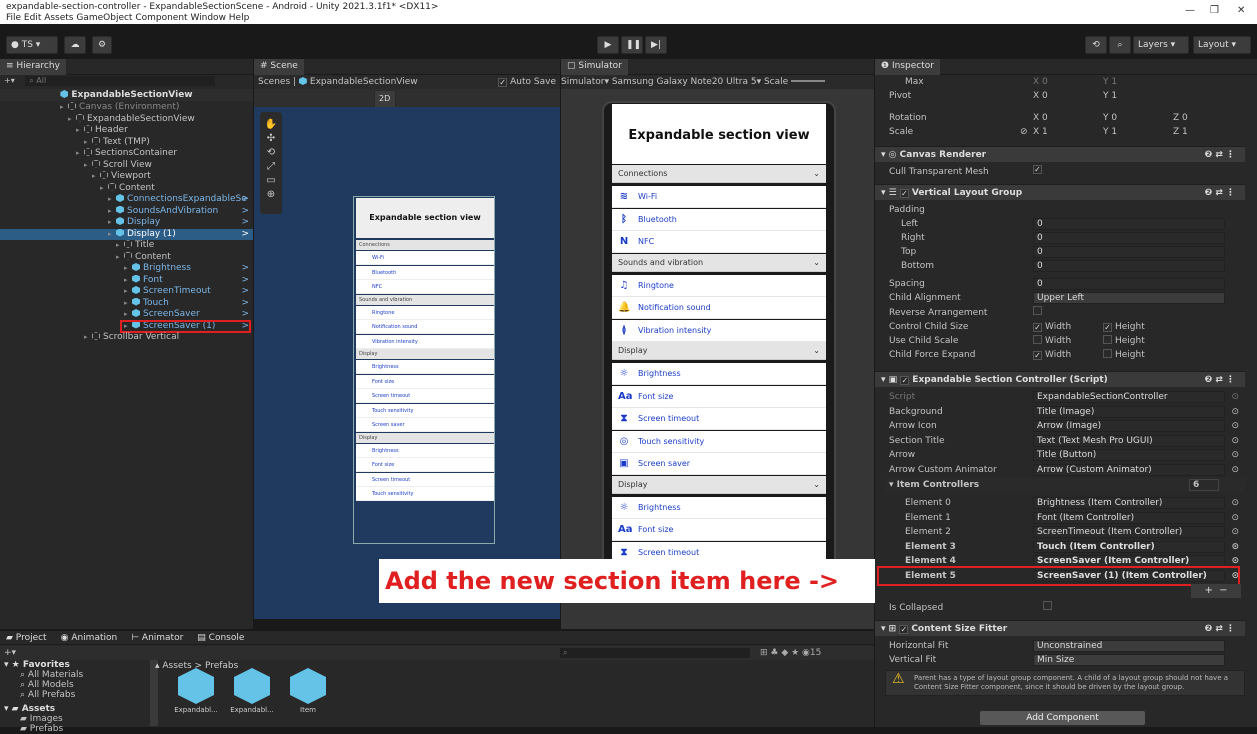 This screenshot has height=734, width=1257. I want to click on tab-console: ▤ Console, so click(220, 638).